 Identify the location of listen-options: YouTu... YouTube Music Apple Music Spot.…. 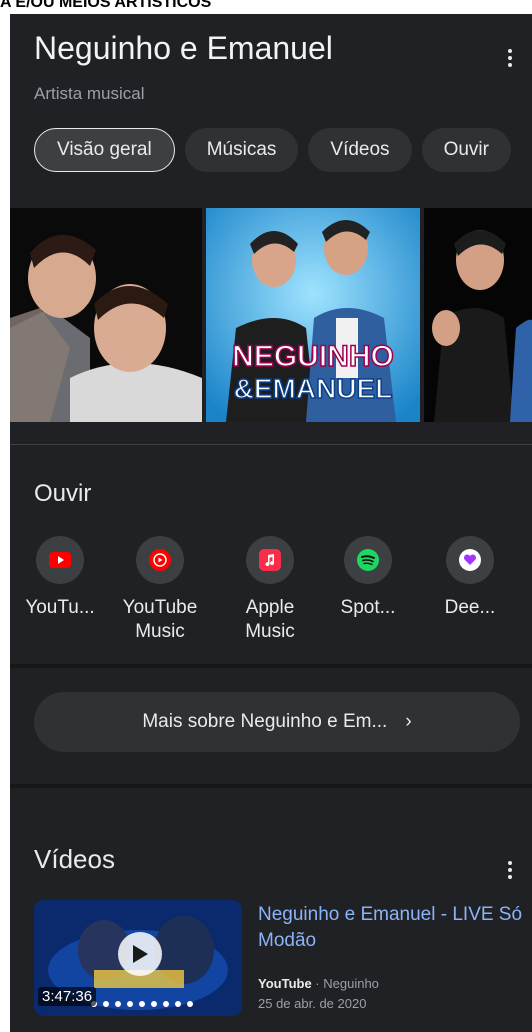
(271, 591).